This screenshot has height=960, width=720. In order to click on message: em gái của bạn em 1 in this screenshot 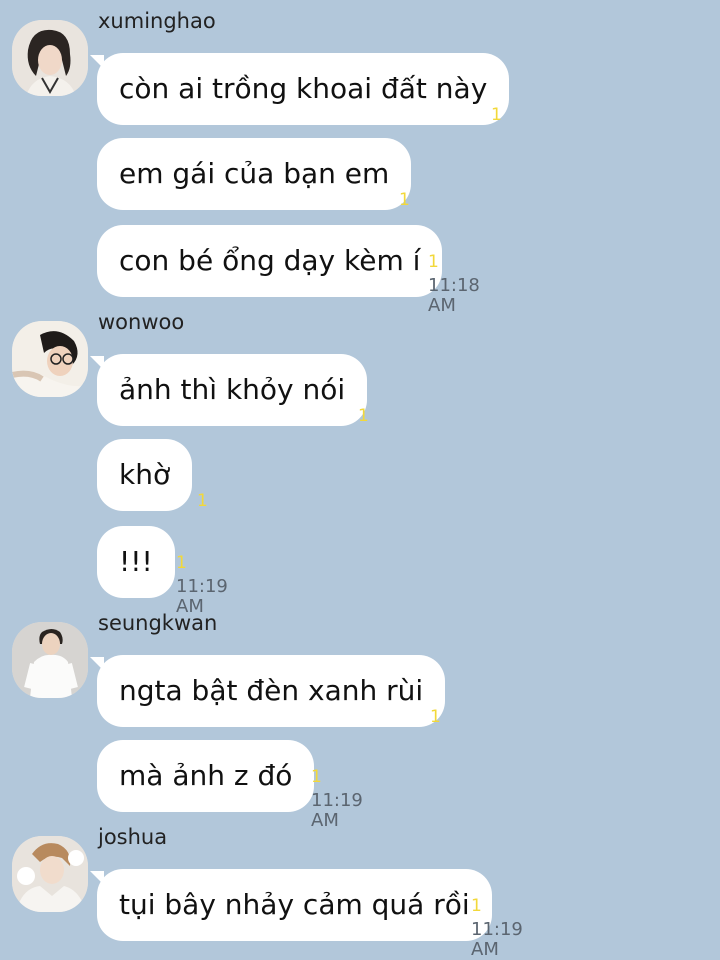, I will do `click(254, 174)`.